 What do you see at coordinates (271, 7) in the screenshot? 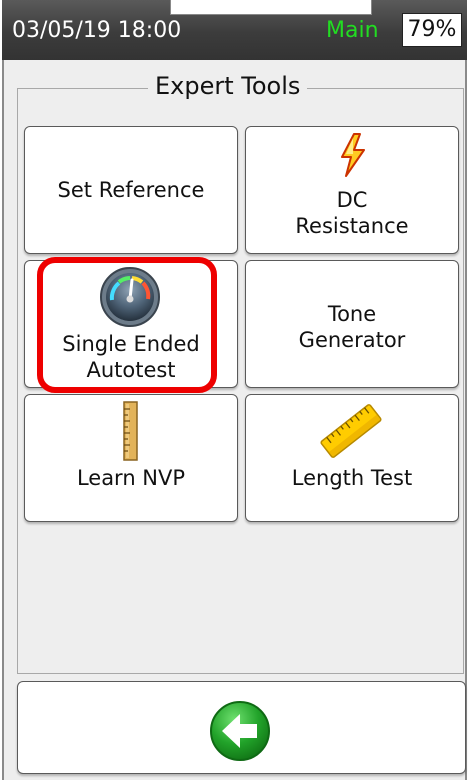
I see `status-notch` at bounding box center [271, 7].